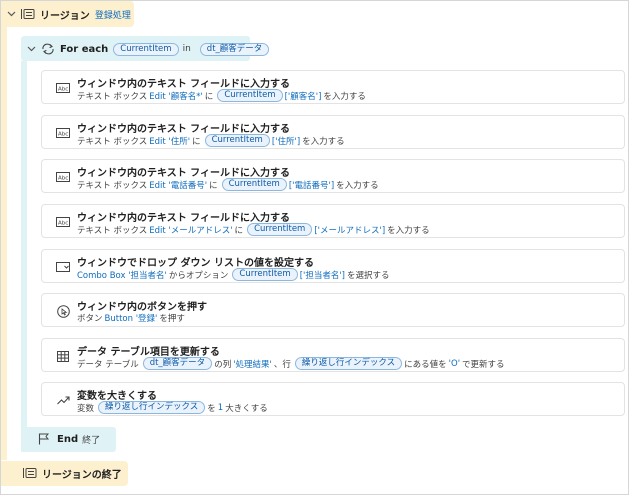 The image size is (629, 495). Describe the element at coordinates (483, 364) in the screenshot. I see `desc-text: で更新する` at that location.